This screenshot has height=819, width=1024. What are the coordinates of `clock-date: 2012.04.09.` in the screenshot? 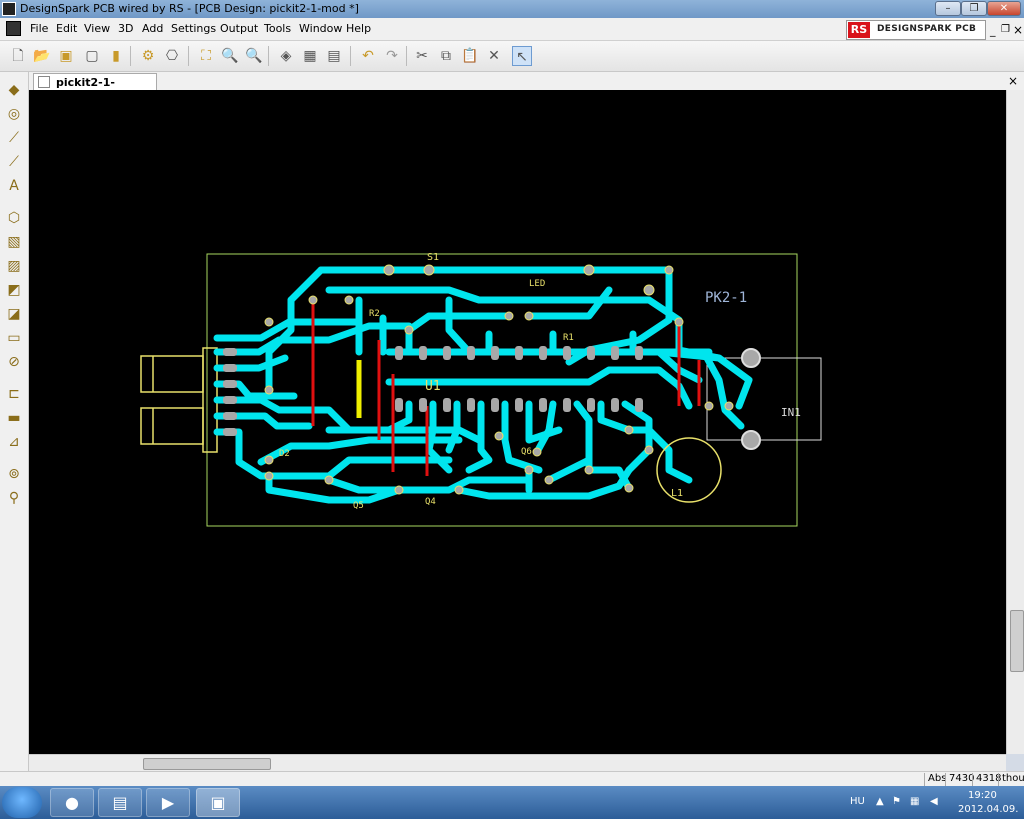 It's located at (988, 809).